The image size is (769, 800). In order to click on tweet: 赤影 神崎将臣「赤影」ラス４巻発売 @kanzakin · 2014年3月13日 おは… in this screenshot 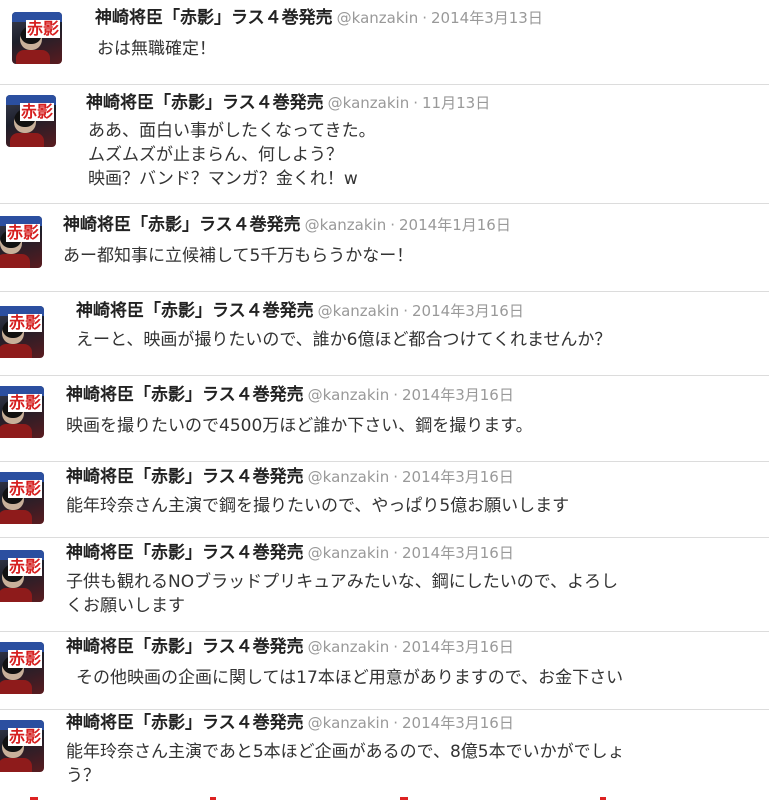, I will do `click(384, 42)`.